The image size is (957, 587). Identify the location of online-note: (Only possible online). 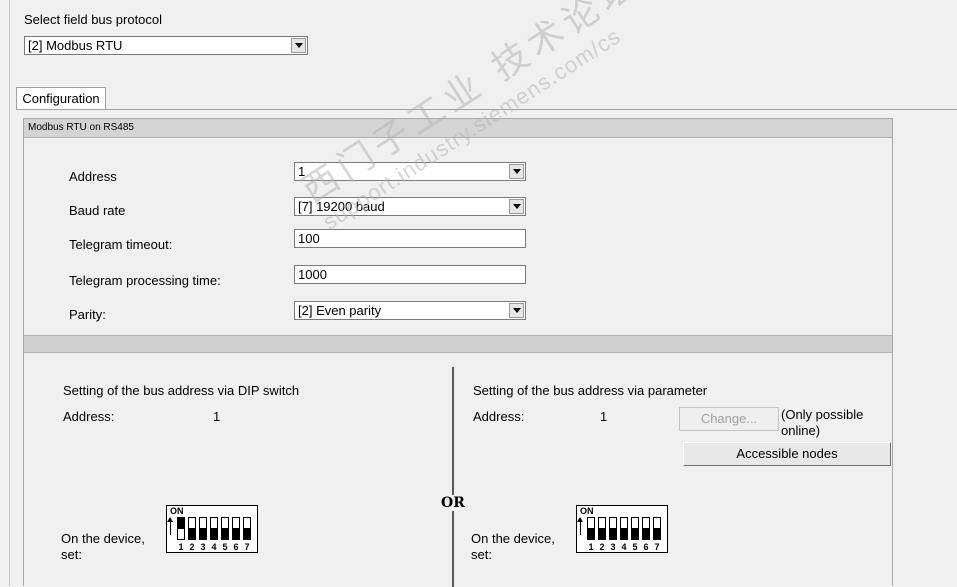
(822, 422).